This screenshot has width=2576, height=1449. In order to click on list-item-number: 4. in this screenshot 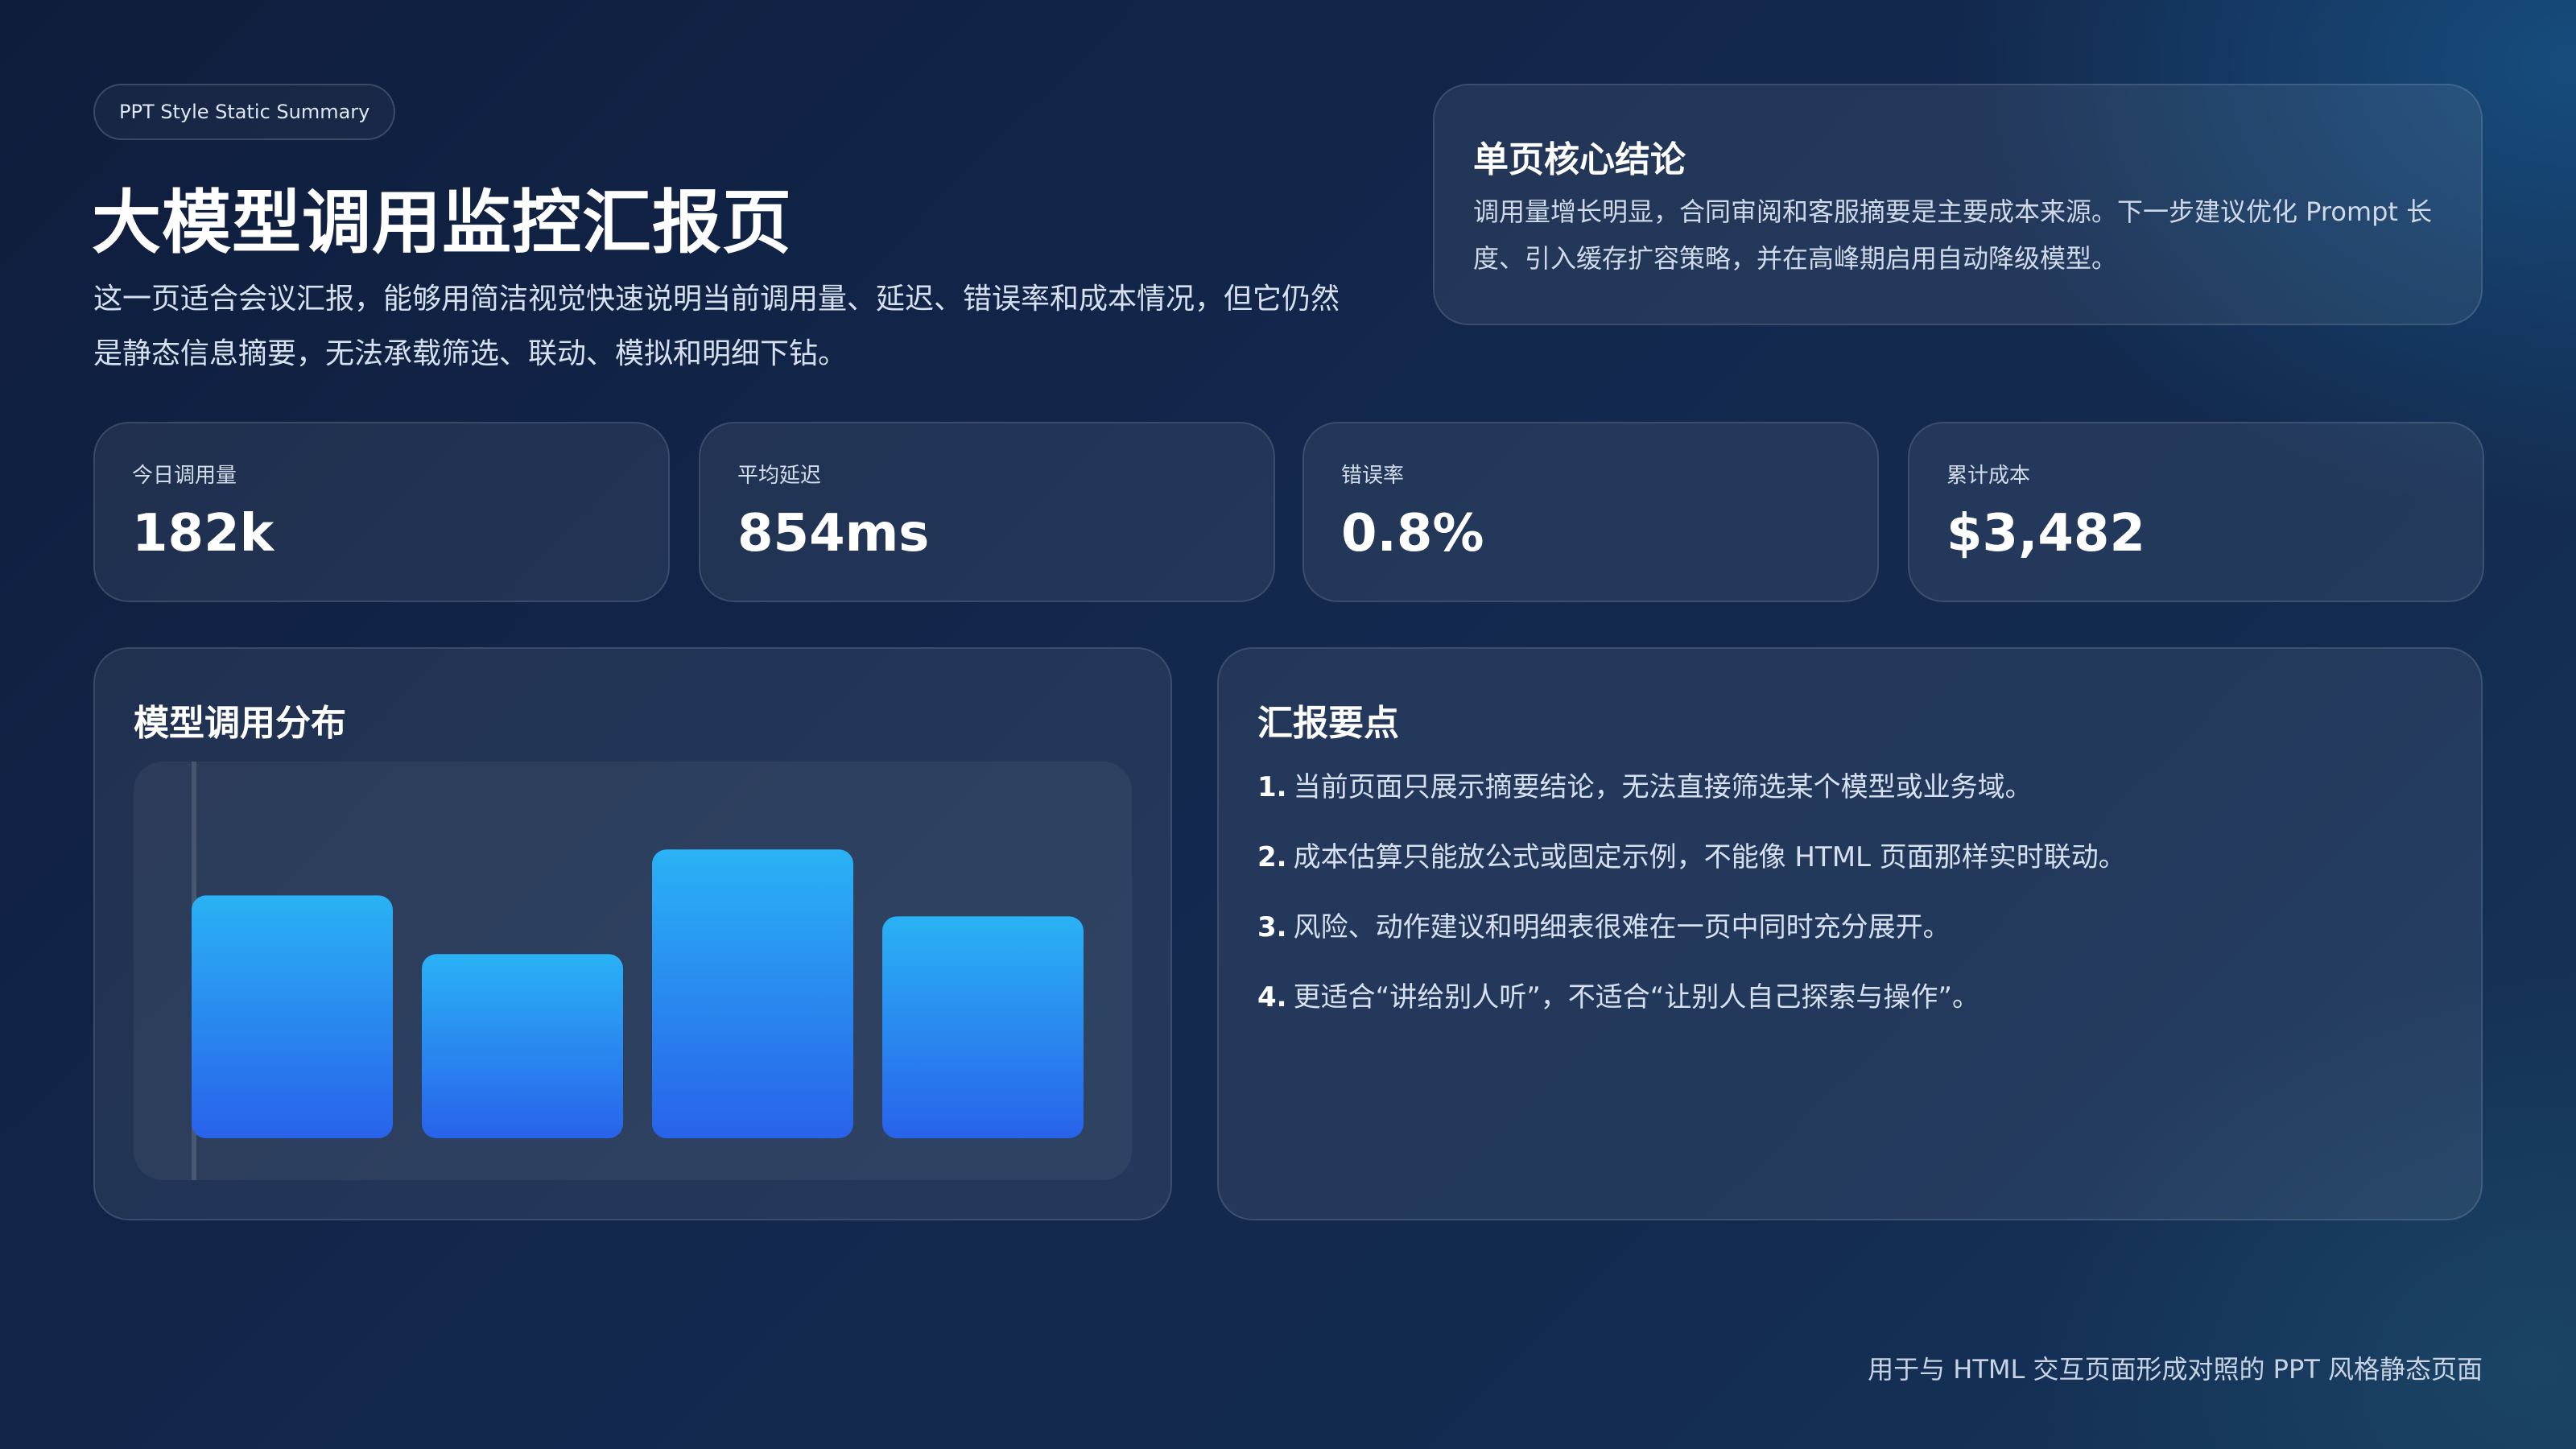, I will do `click(1272, 997)`.